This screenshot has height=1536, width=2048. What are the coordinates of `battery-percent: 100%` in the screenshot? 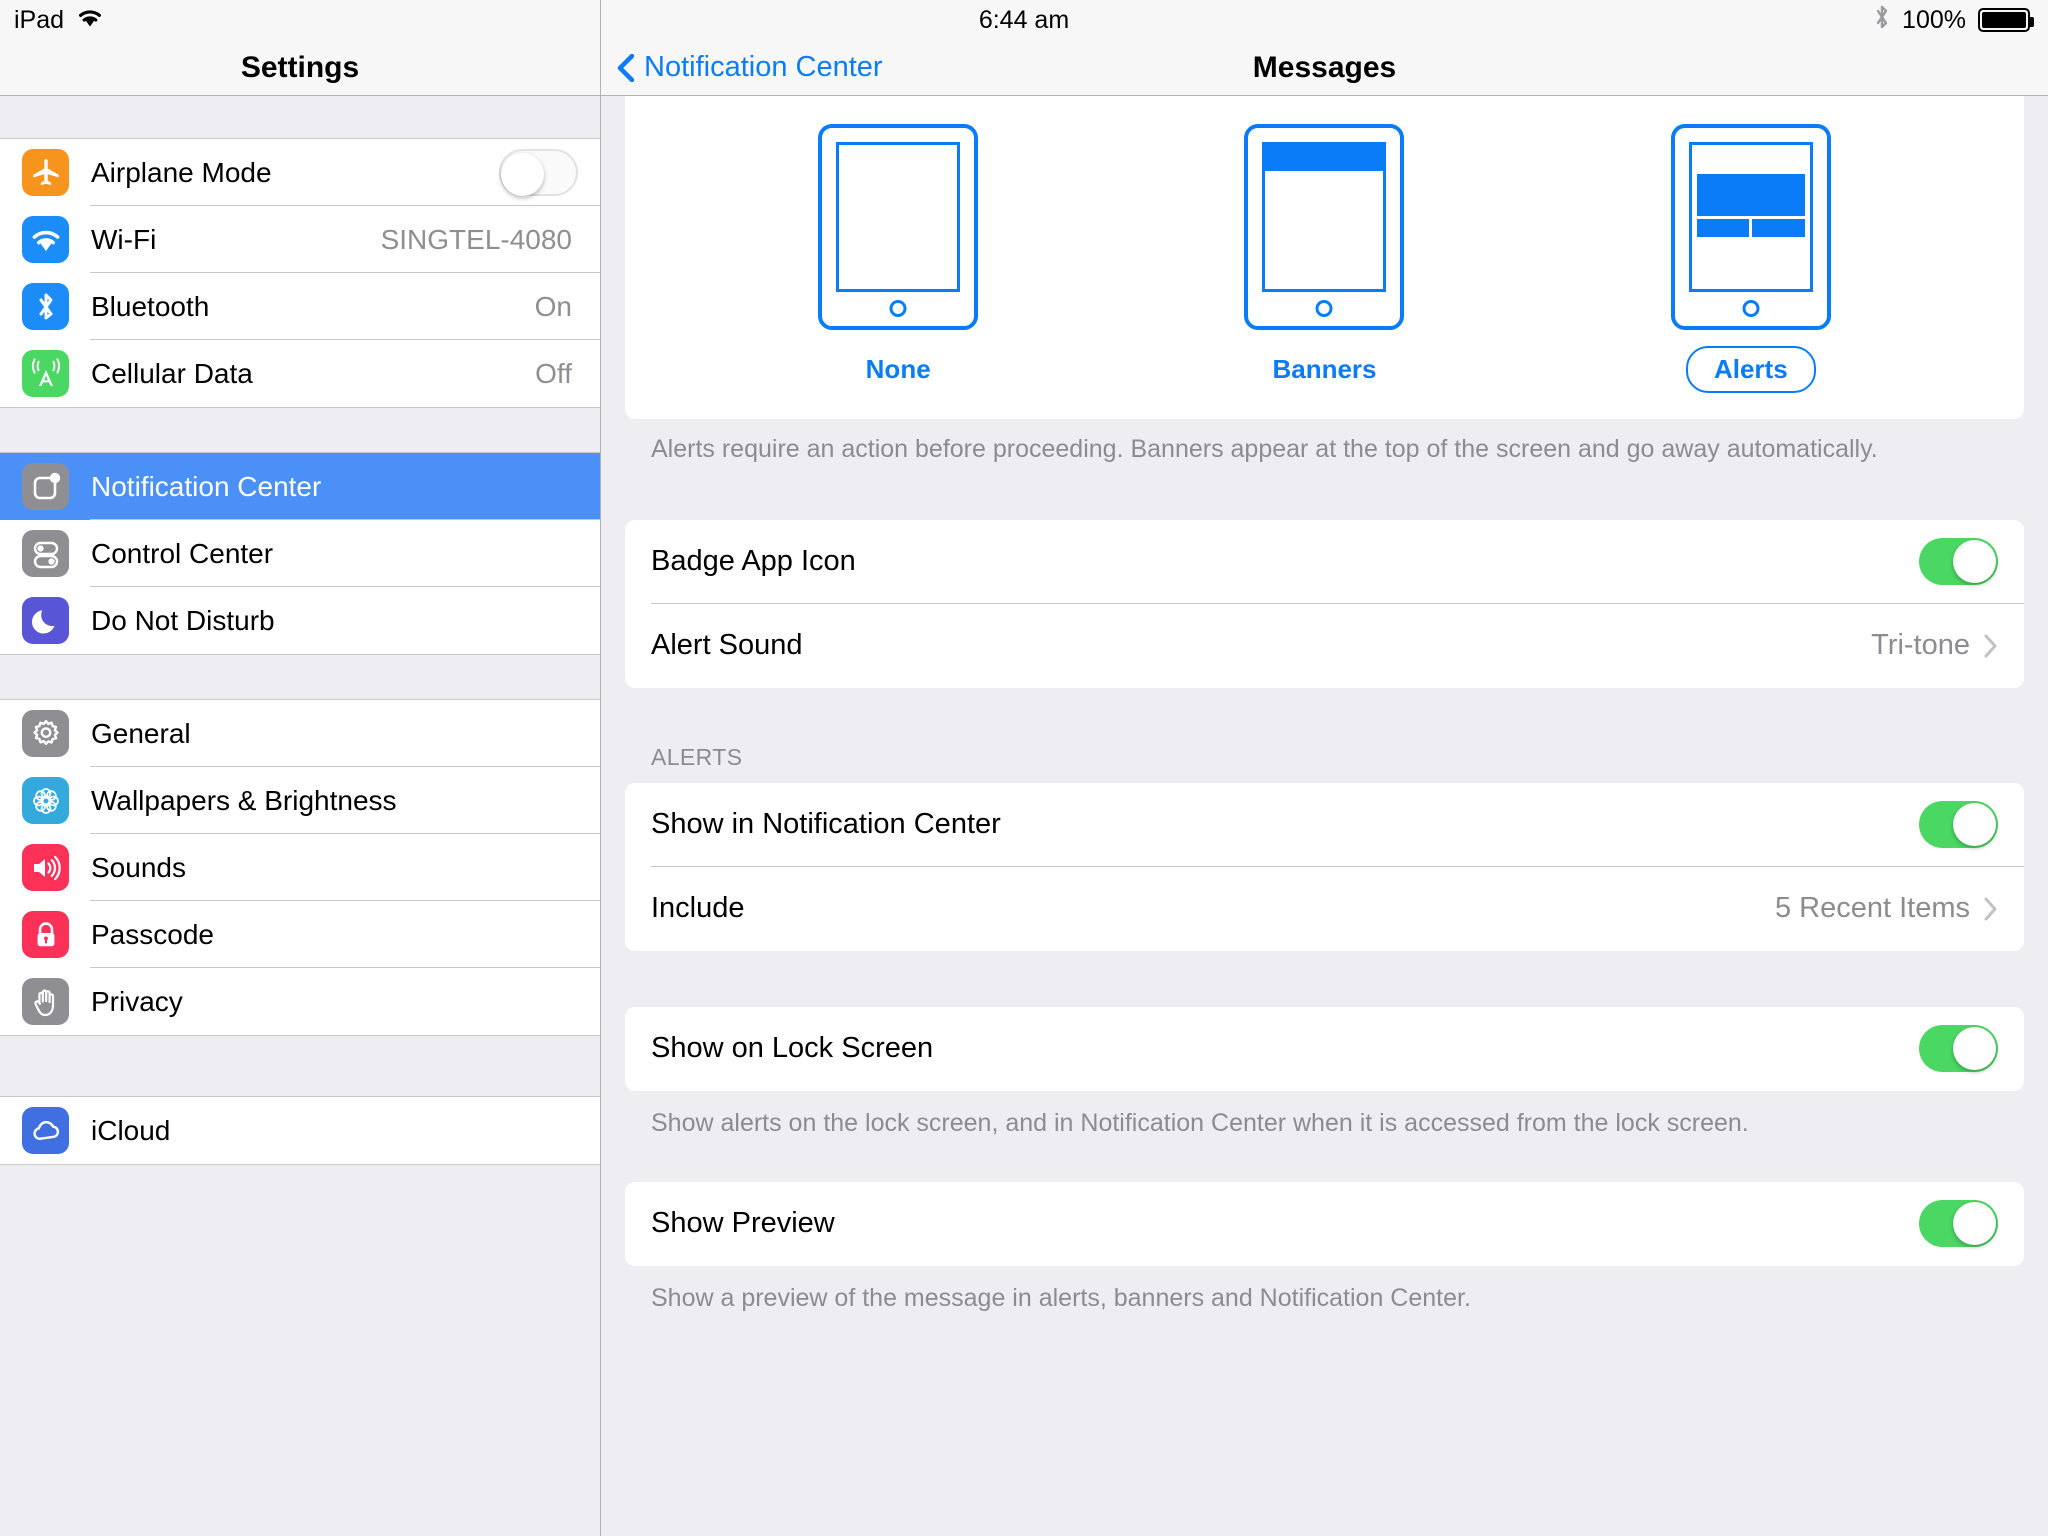 It's located at (1934, 19).